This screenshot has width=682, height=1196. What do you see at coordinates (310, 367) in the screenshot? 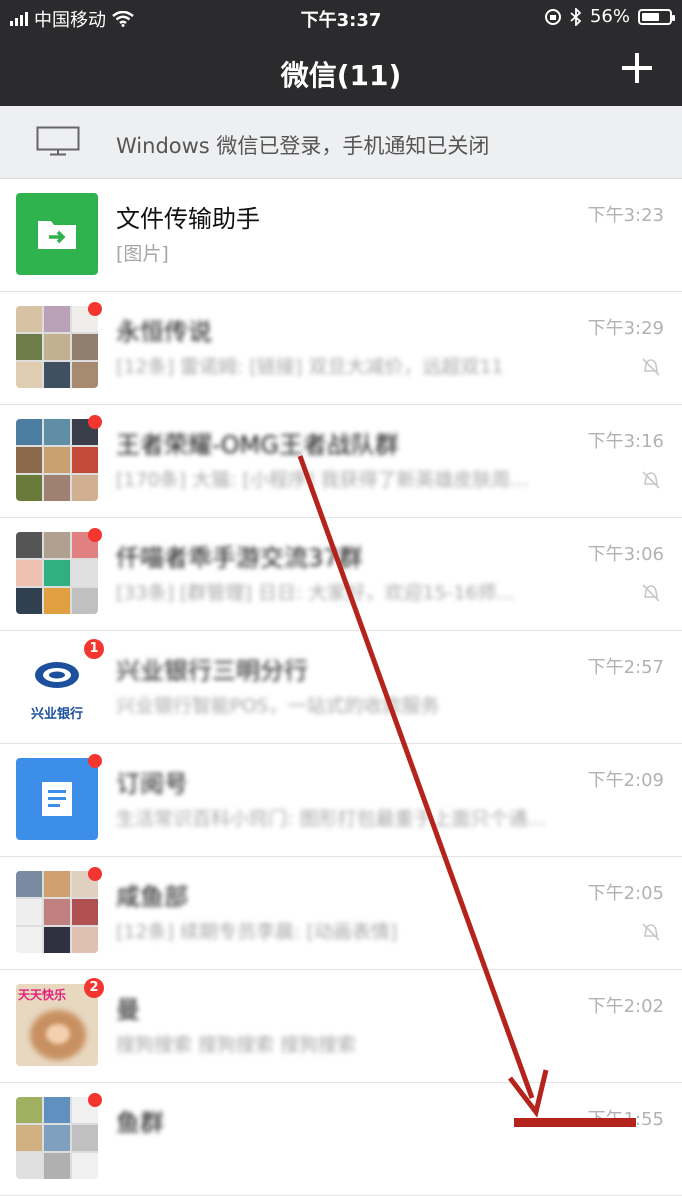
I see `chat-preview: [12条] 雷诺姆: [链接] 双旦大减价，远超双11` at bounding box center [310, 367].